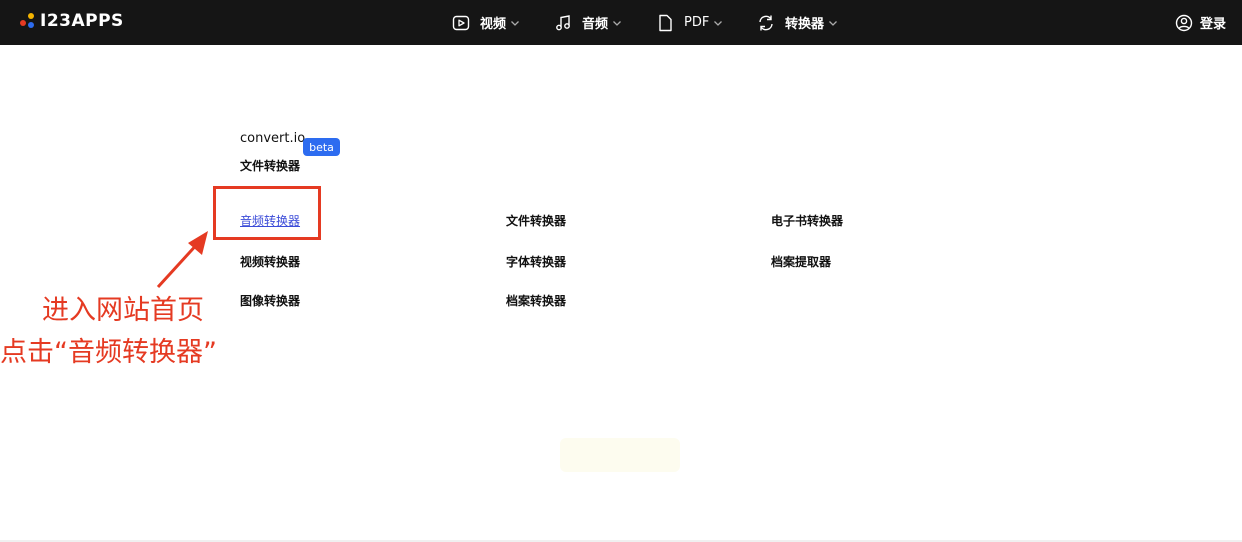 This screenshot has width=1242, height=542. I want to click on top-navbar: I23APPS 视频 音频 PDF 转换器 登录, so click(621, 22).